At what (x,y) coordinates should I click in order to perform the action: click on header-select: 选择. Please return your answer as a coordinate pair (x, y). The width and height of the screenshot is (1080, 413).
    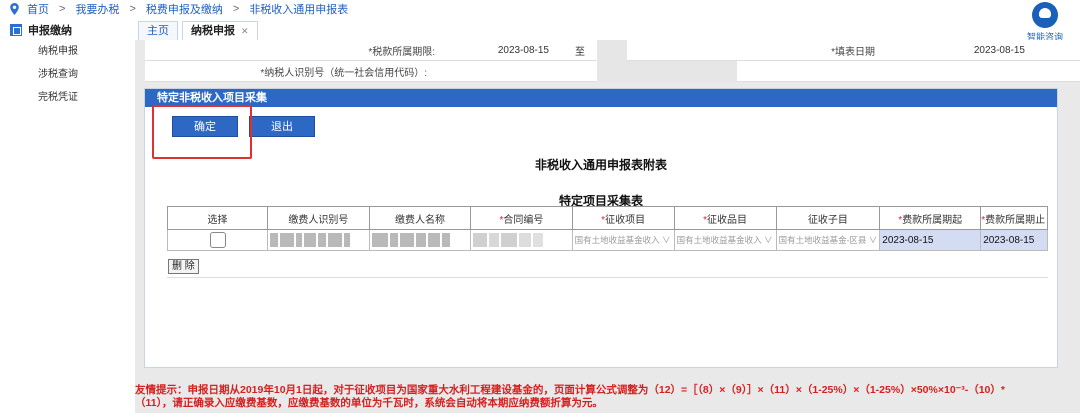
    Looking at the image, I should click on (217, 218).